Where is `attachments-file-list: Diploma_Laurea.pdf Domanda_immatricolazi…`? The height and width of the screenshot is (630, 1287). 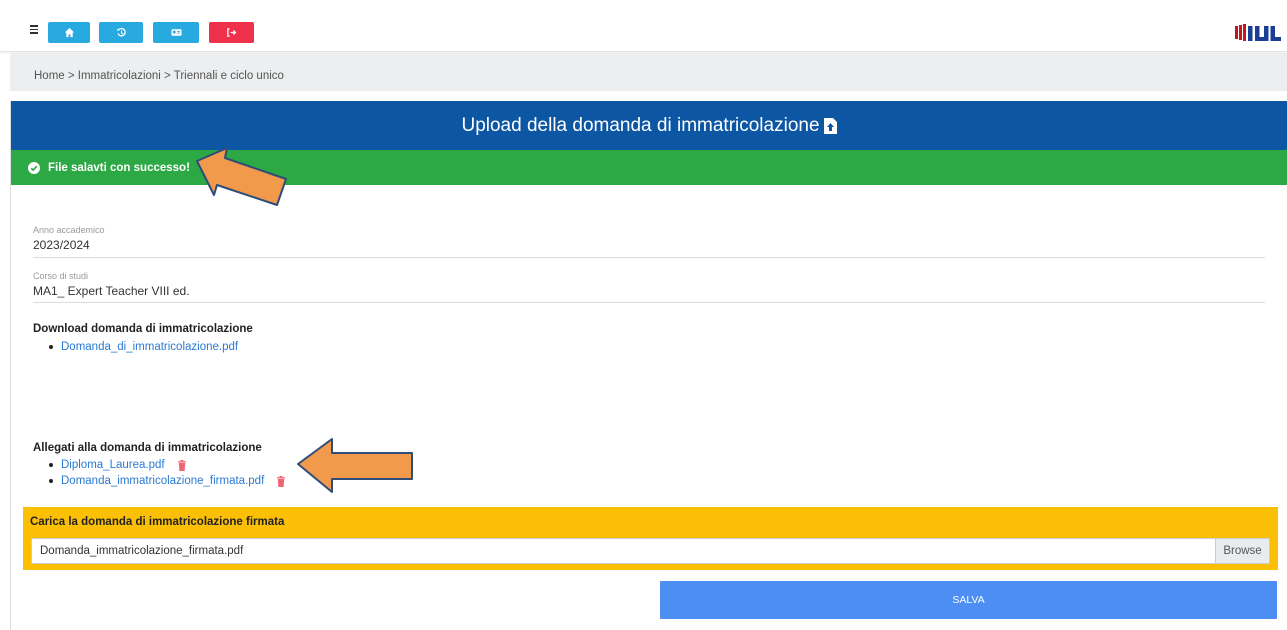
attachments-file-list: Diploma_Laurea.pdf Domanda_immatricolazi… is located at coordinates (167, 473).